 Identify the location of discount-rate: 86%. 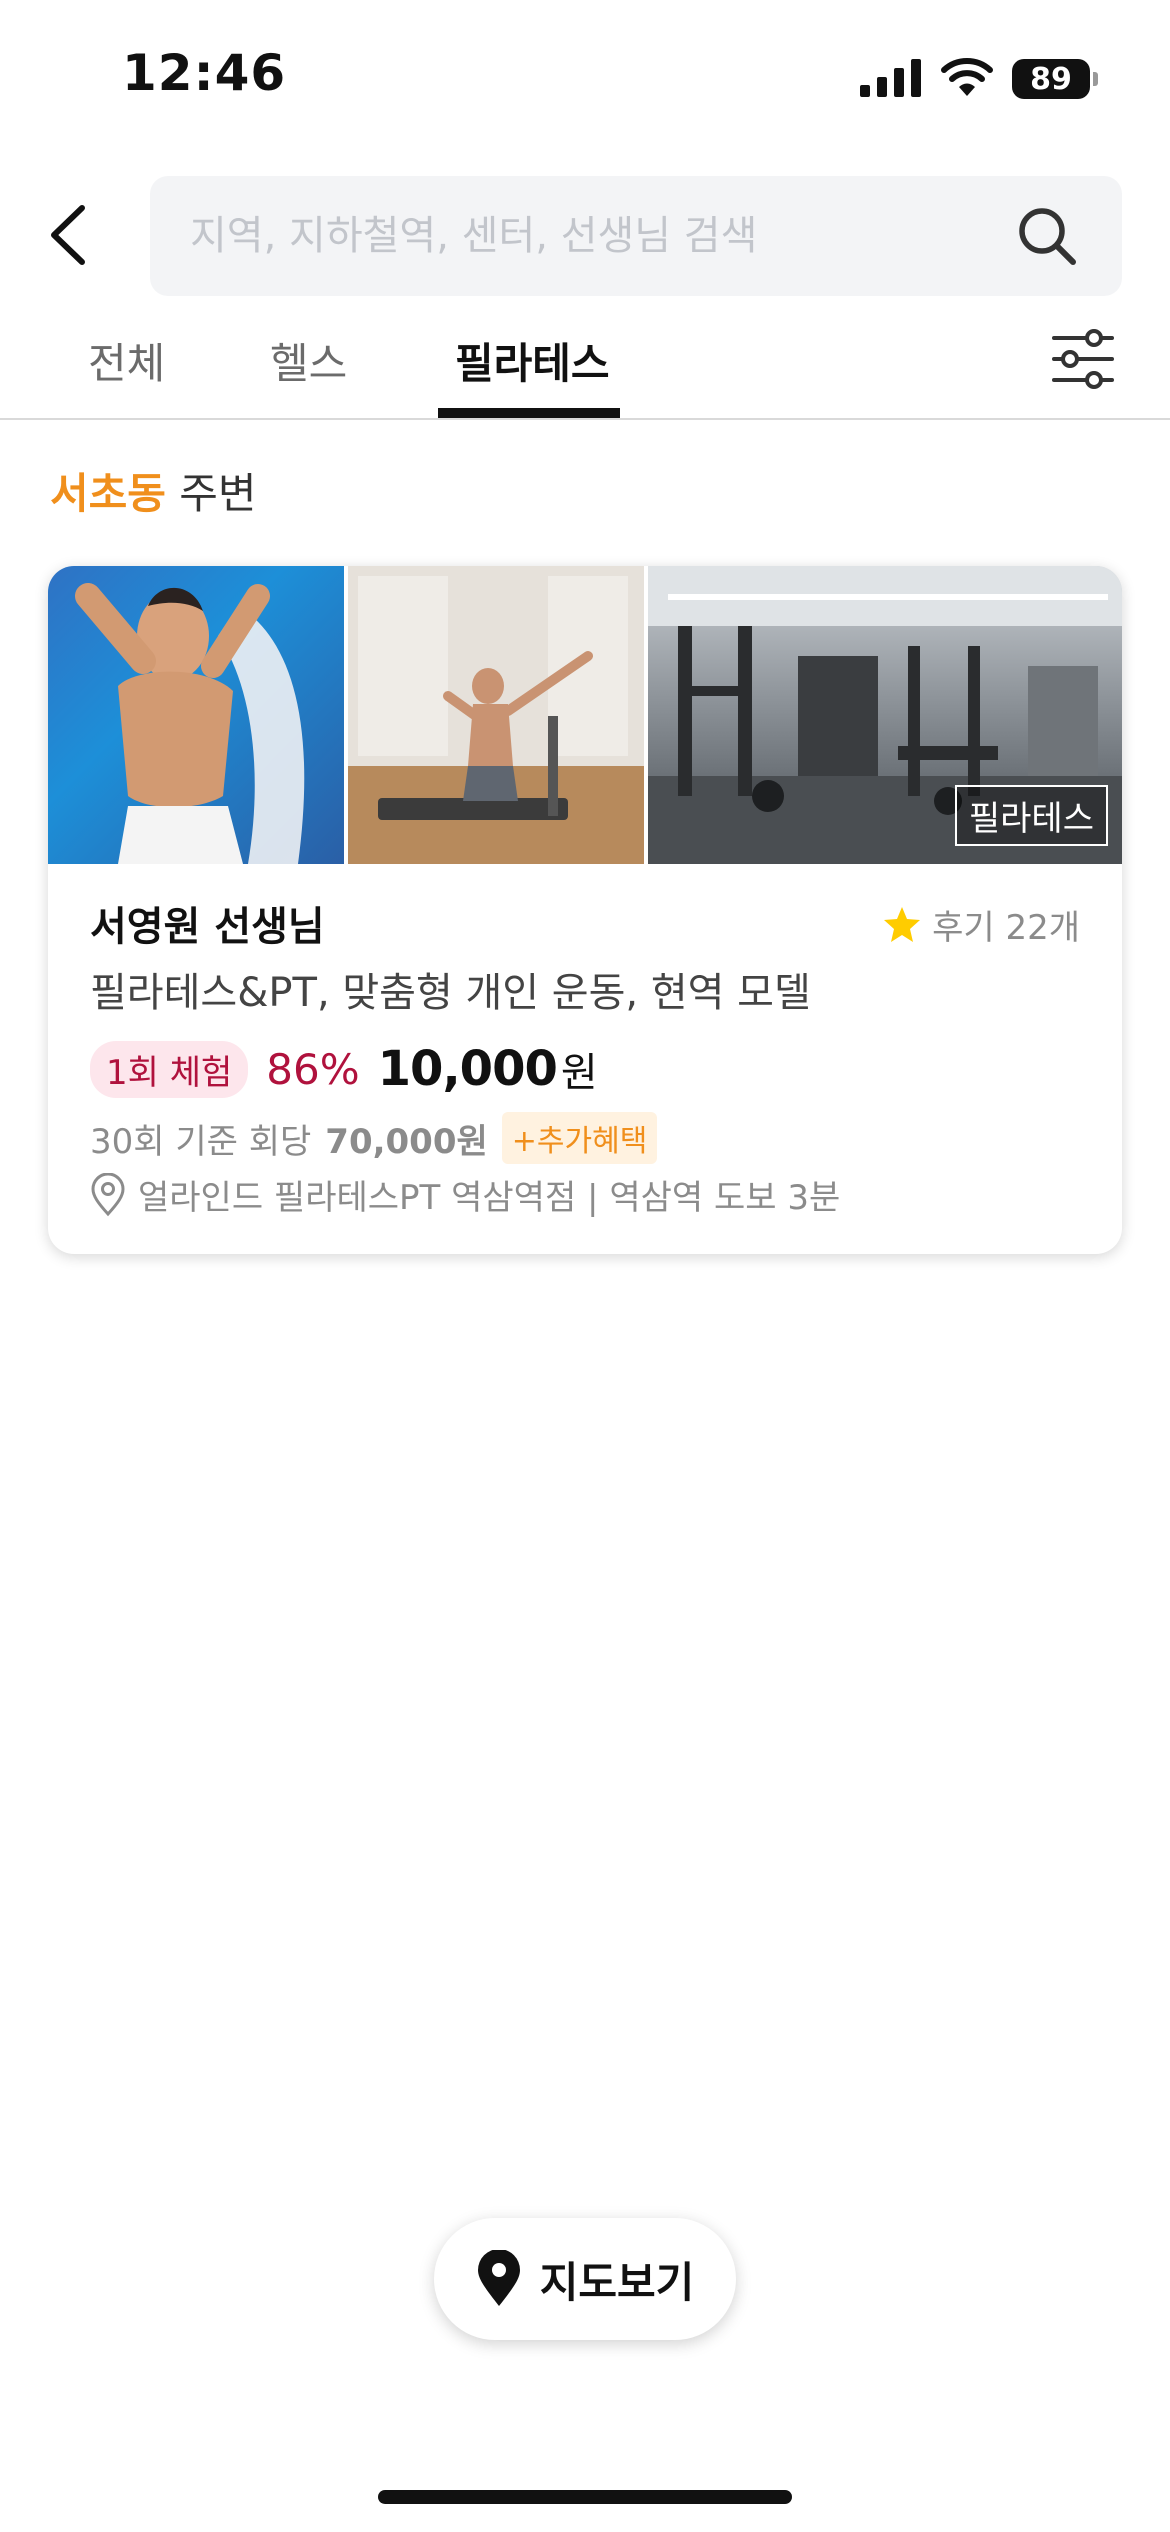
(313, 1069).